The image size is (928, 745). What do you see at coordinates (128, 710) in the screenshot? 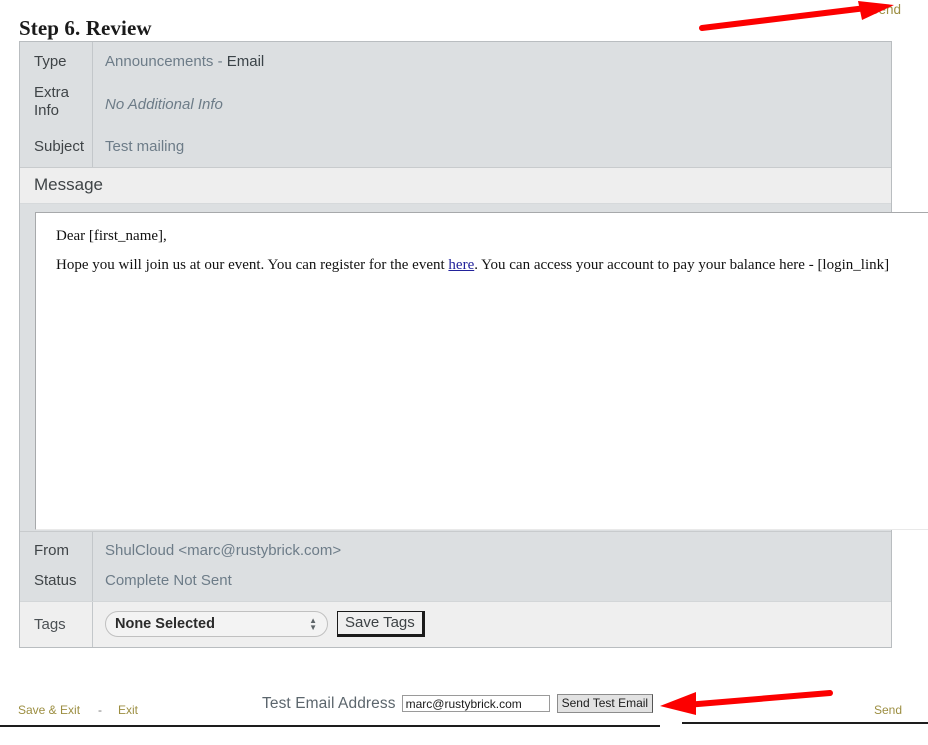
I see `exit-link: Exit` at bounding box center [128, 710].